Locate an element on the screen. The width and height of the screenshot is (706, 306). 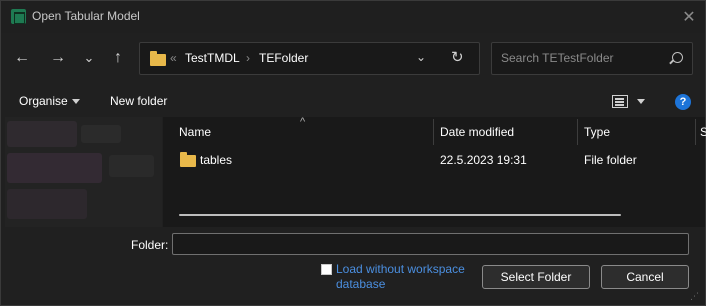
cancel-button: Cancel is located at coordinates (645, 277).